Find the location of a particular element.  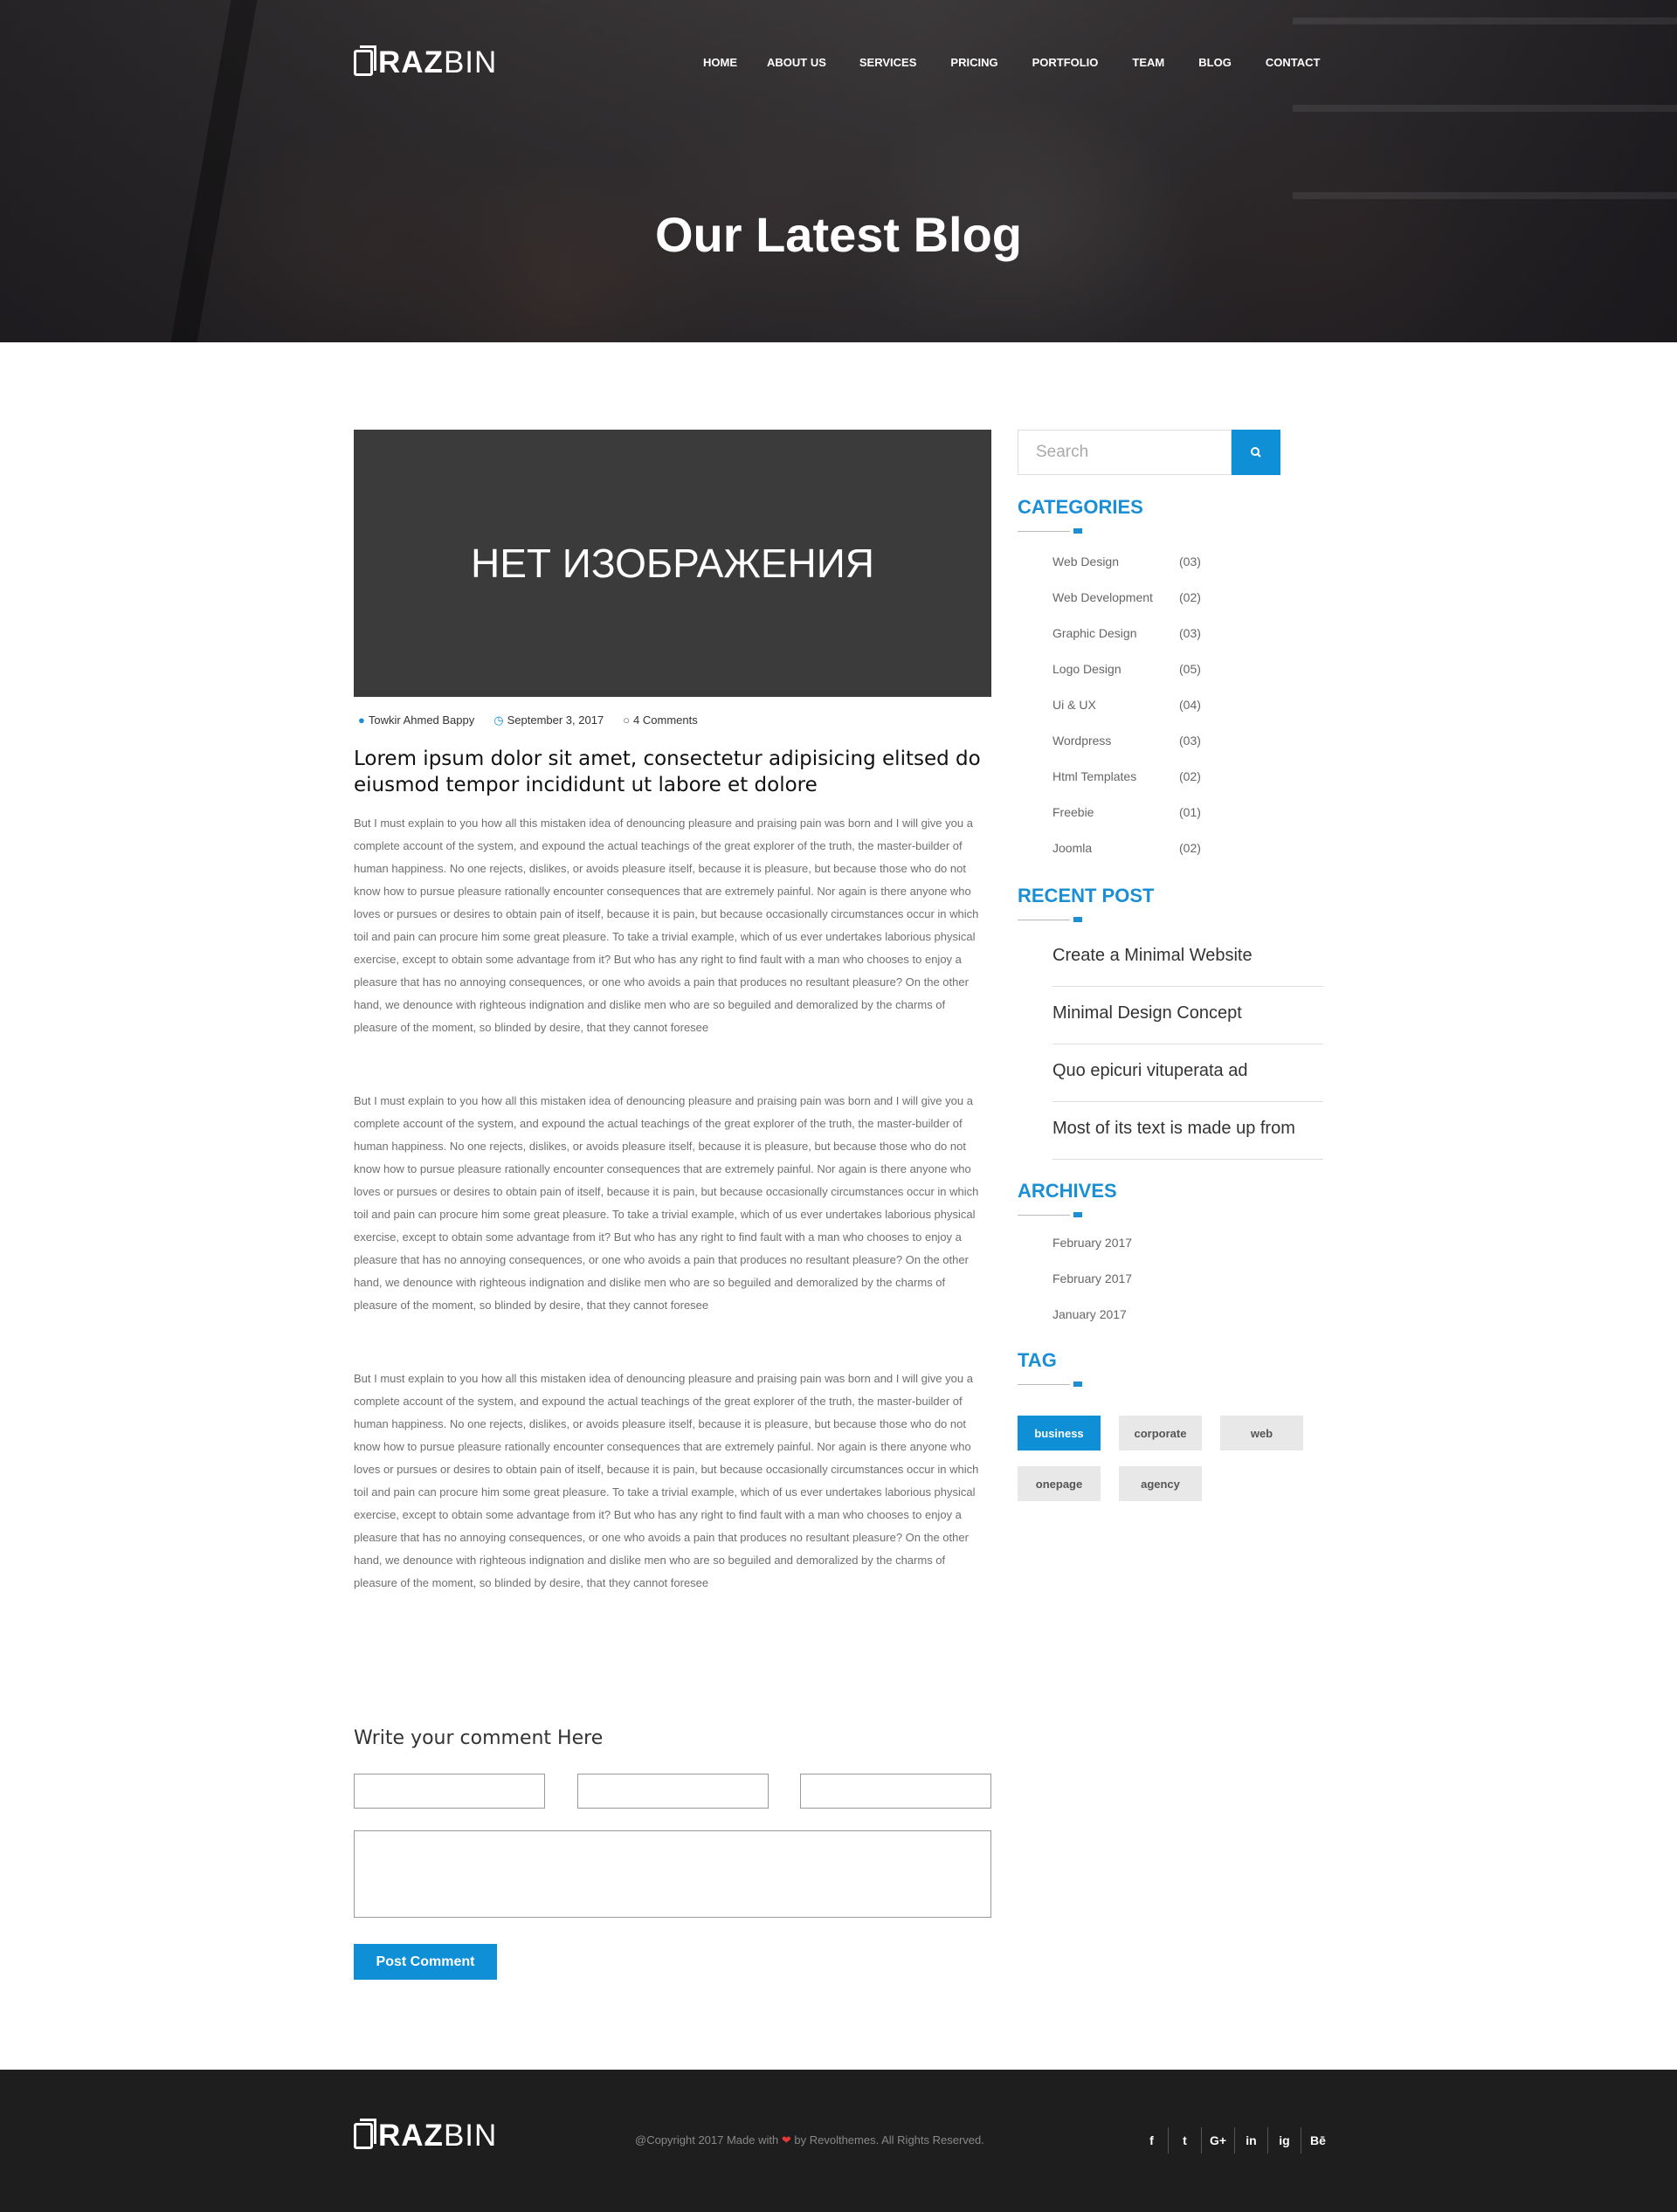

clock-icon: ◷ is located at coordinates (498, 720).